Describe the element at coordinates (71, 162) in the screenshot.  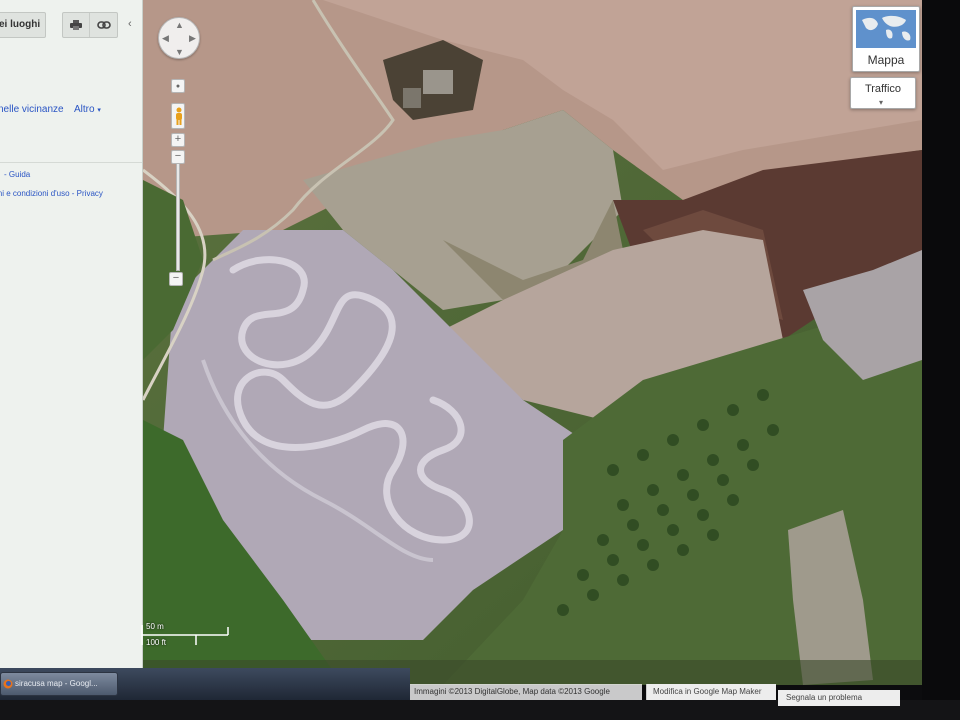
I see `sidebar-divider` at that location.